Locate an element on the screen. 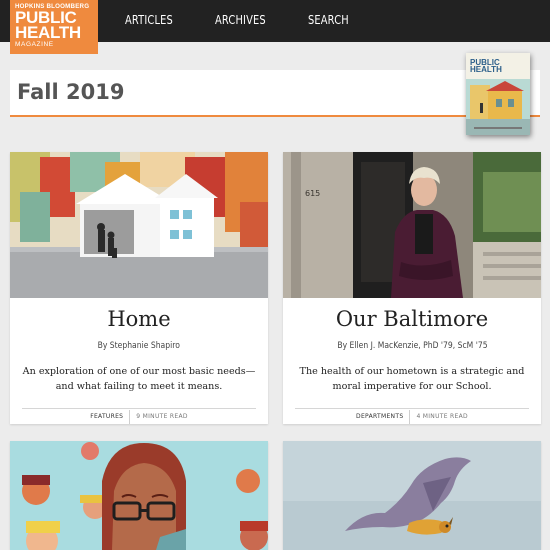 The height and width of the screenshot is (550, 550). cover-title: PUBLIC HEALTH is located at coordinates (486, 66).